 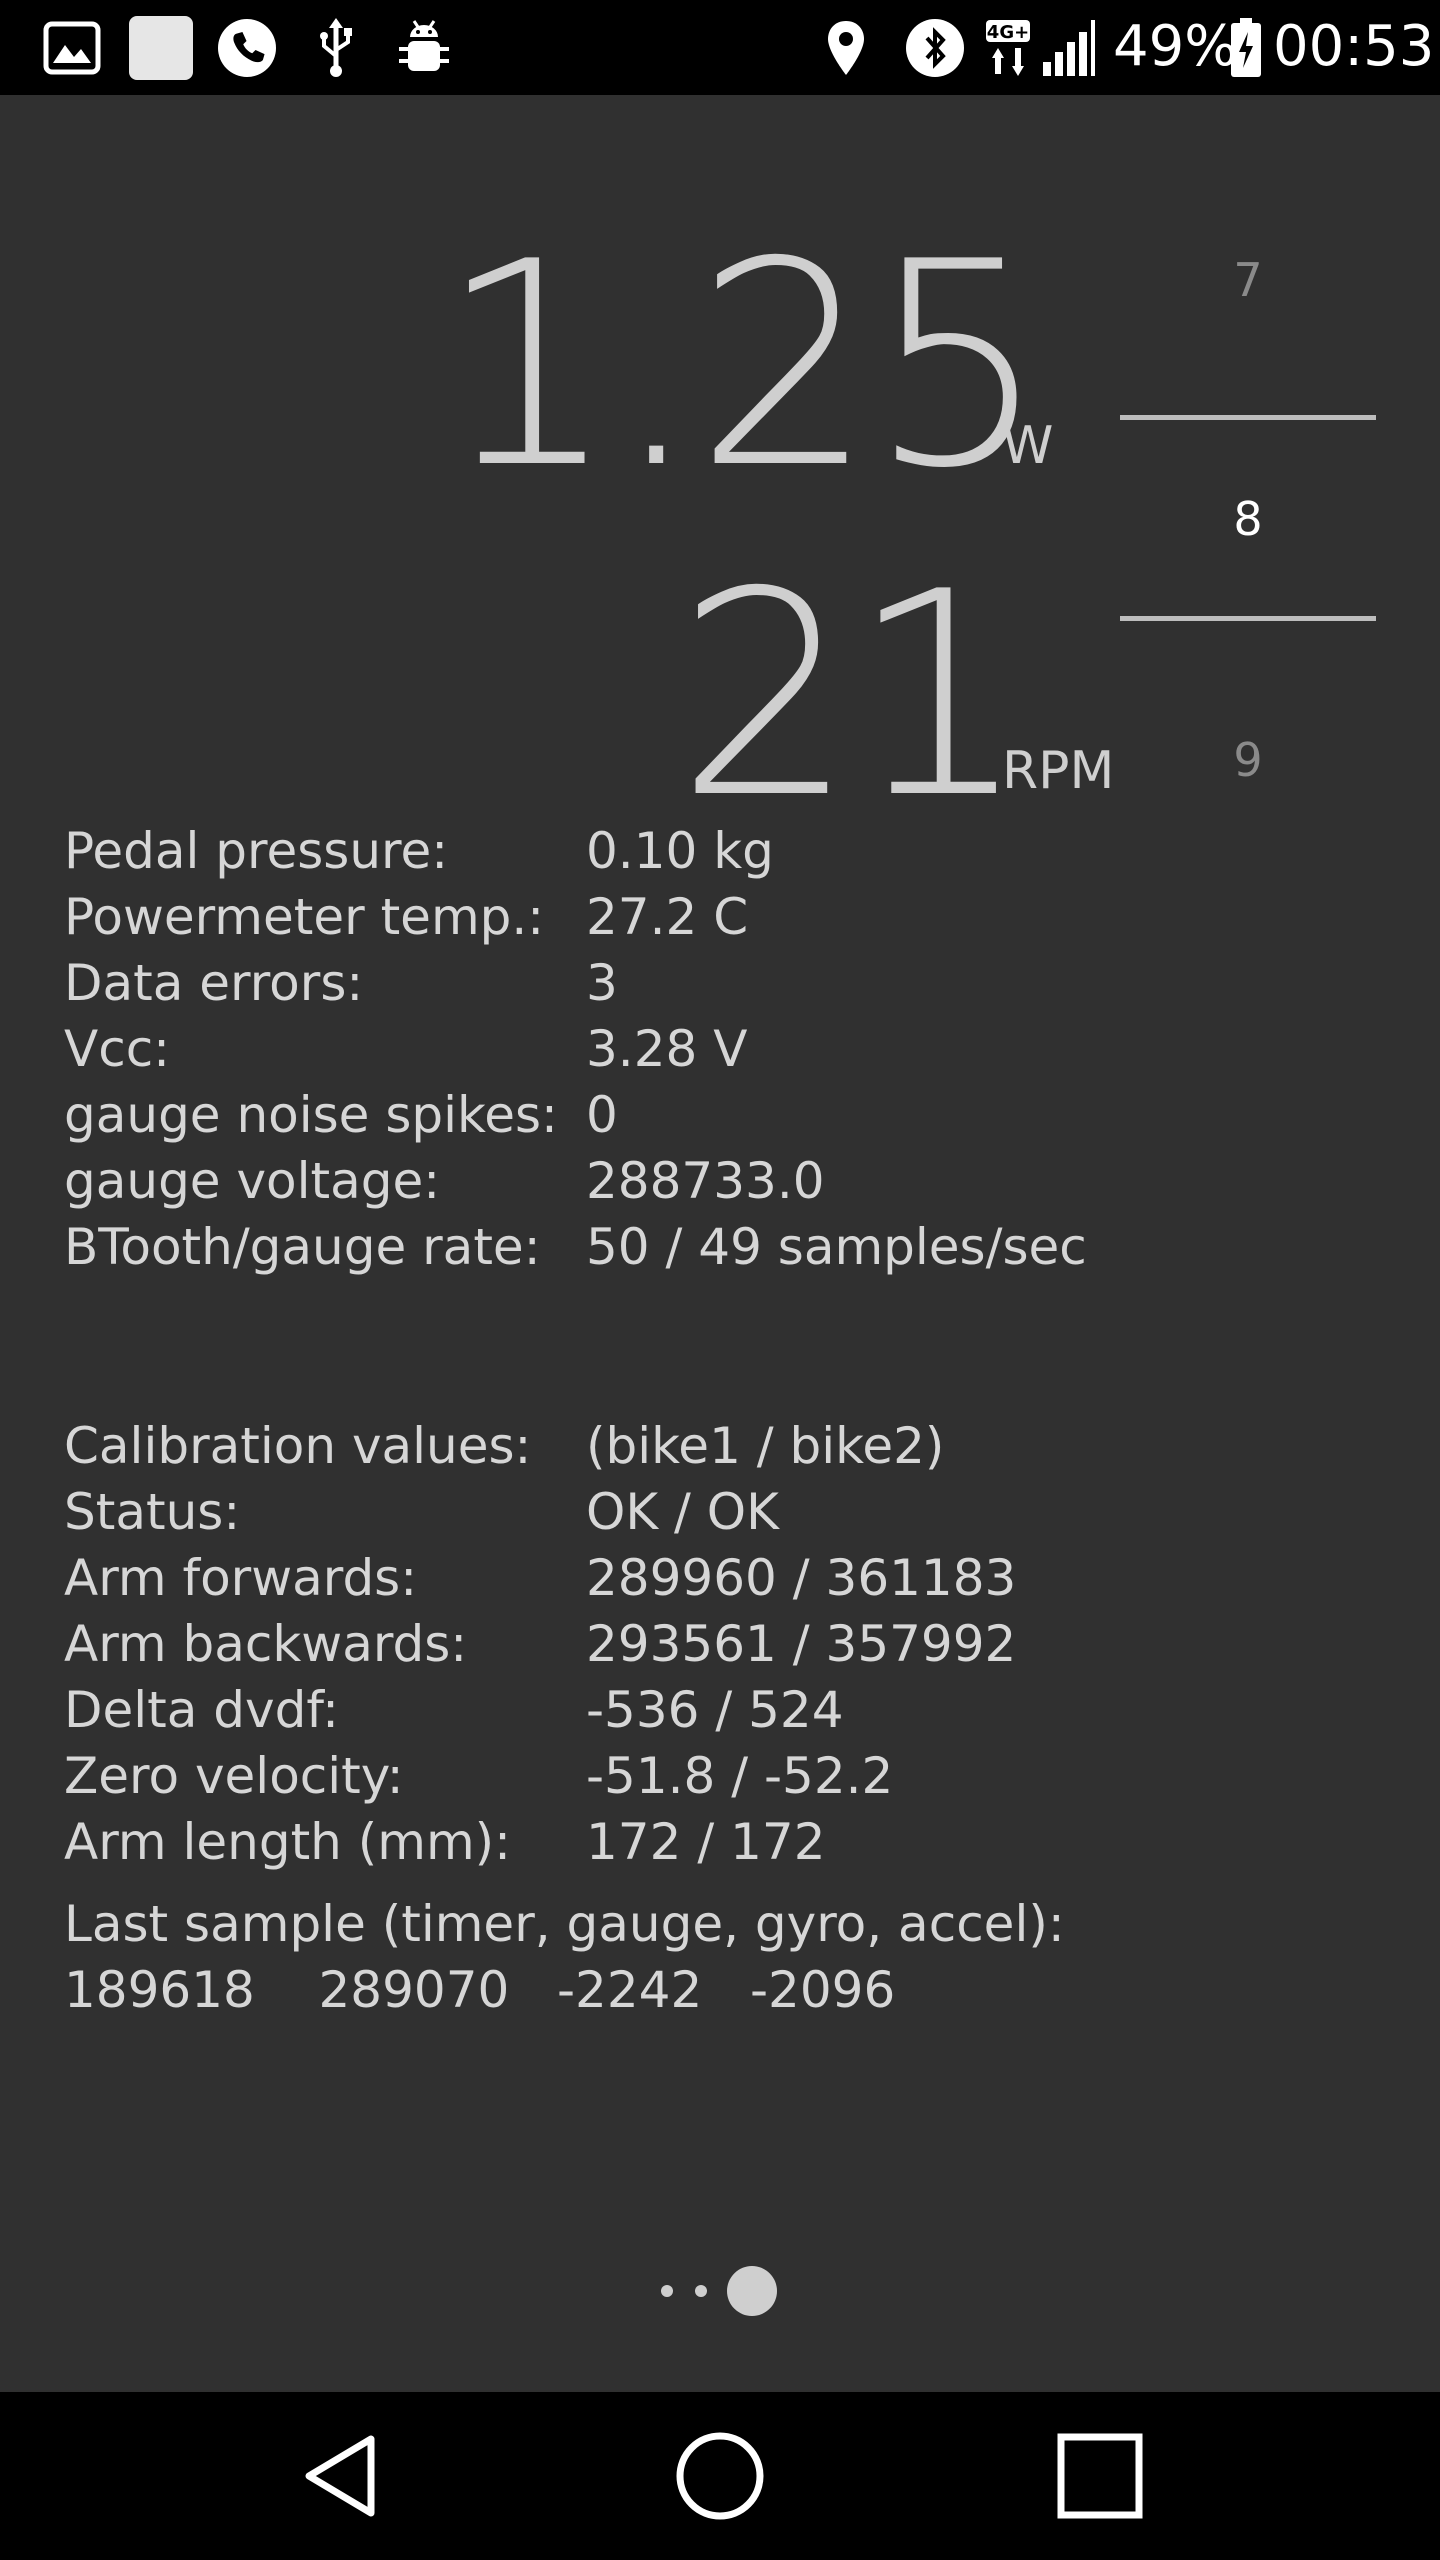 What do you see at coordinates (935, 48) in the screenshot?
I see `bluetooth-icon` at bounding box center [935, 48].